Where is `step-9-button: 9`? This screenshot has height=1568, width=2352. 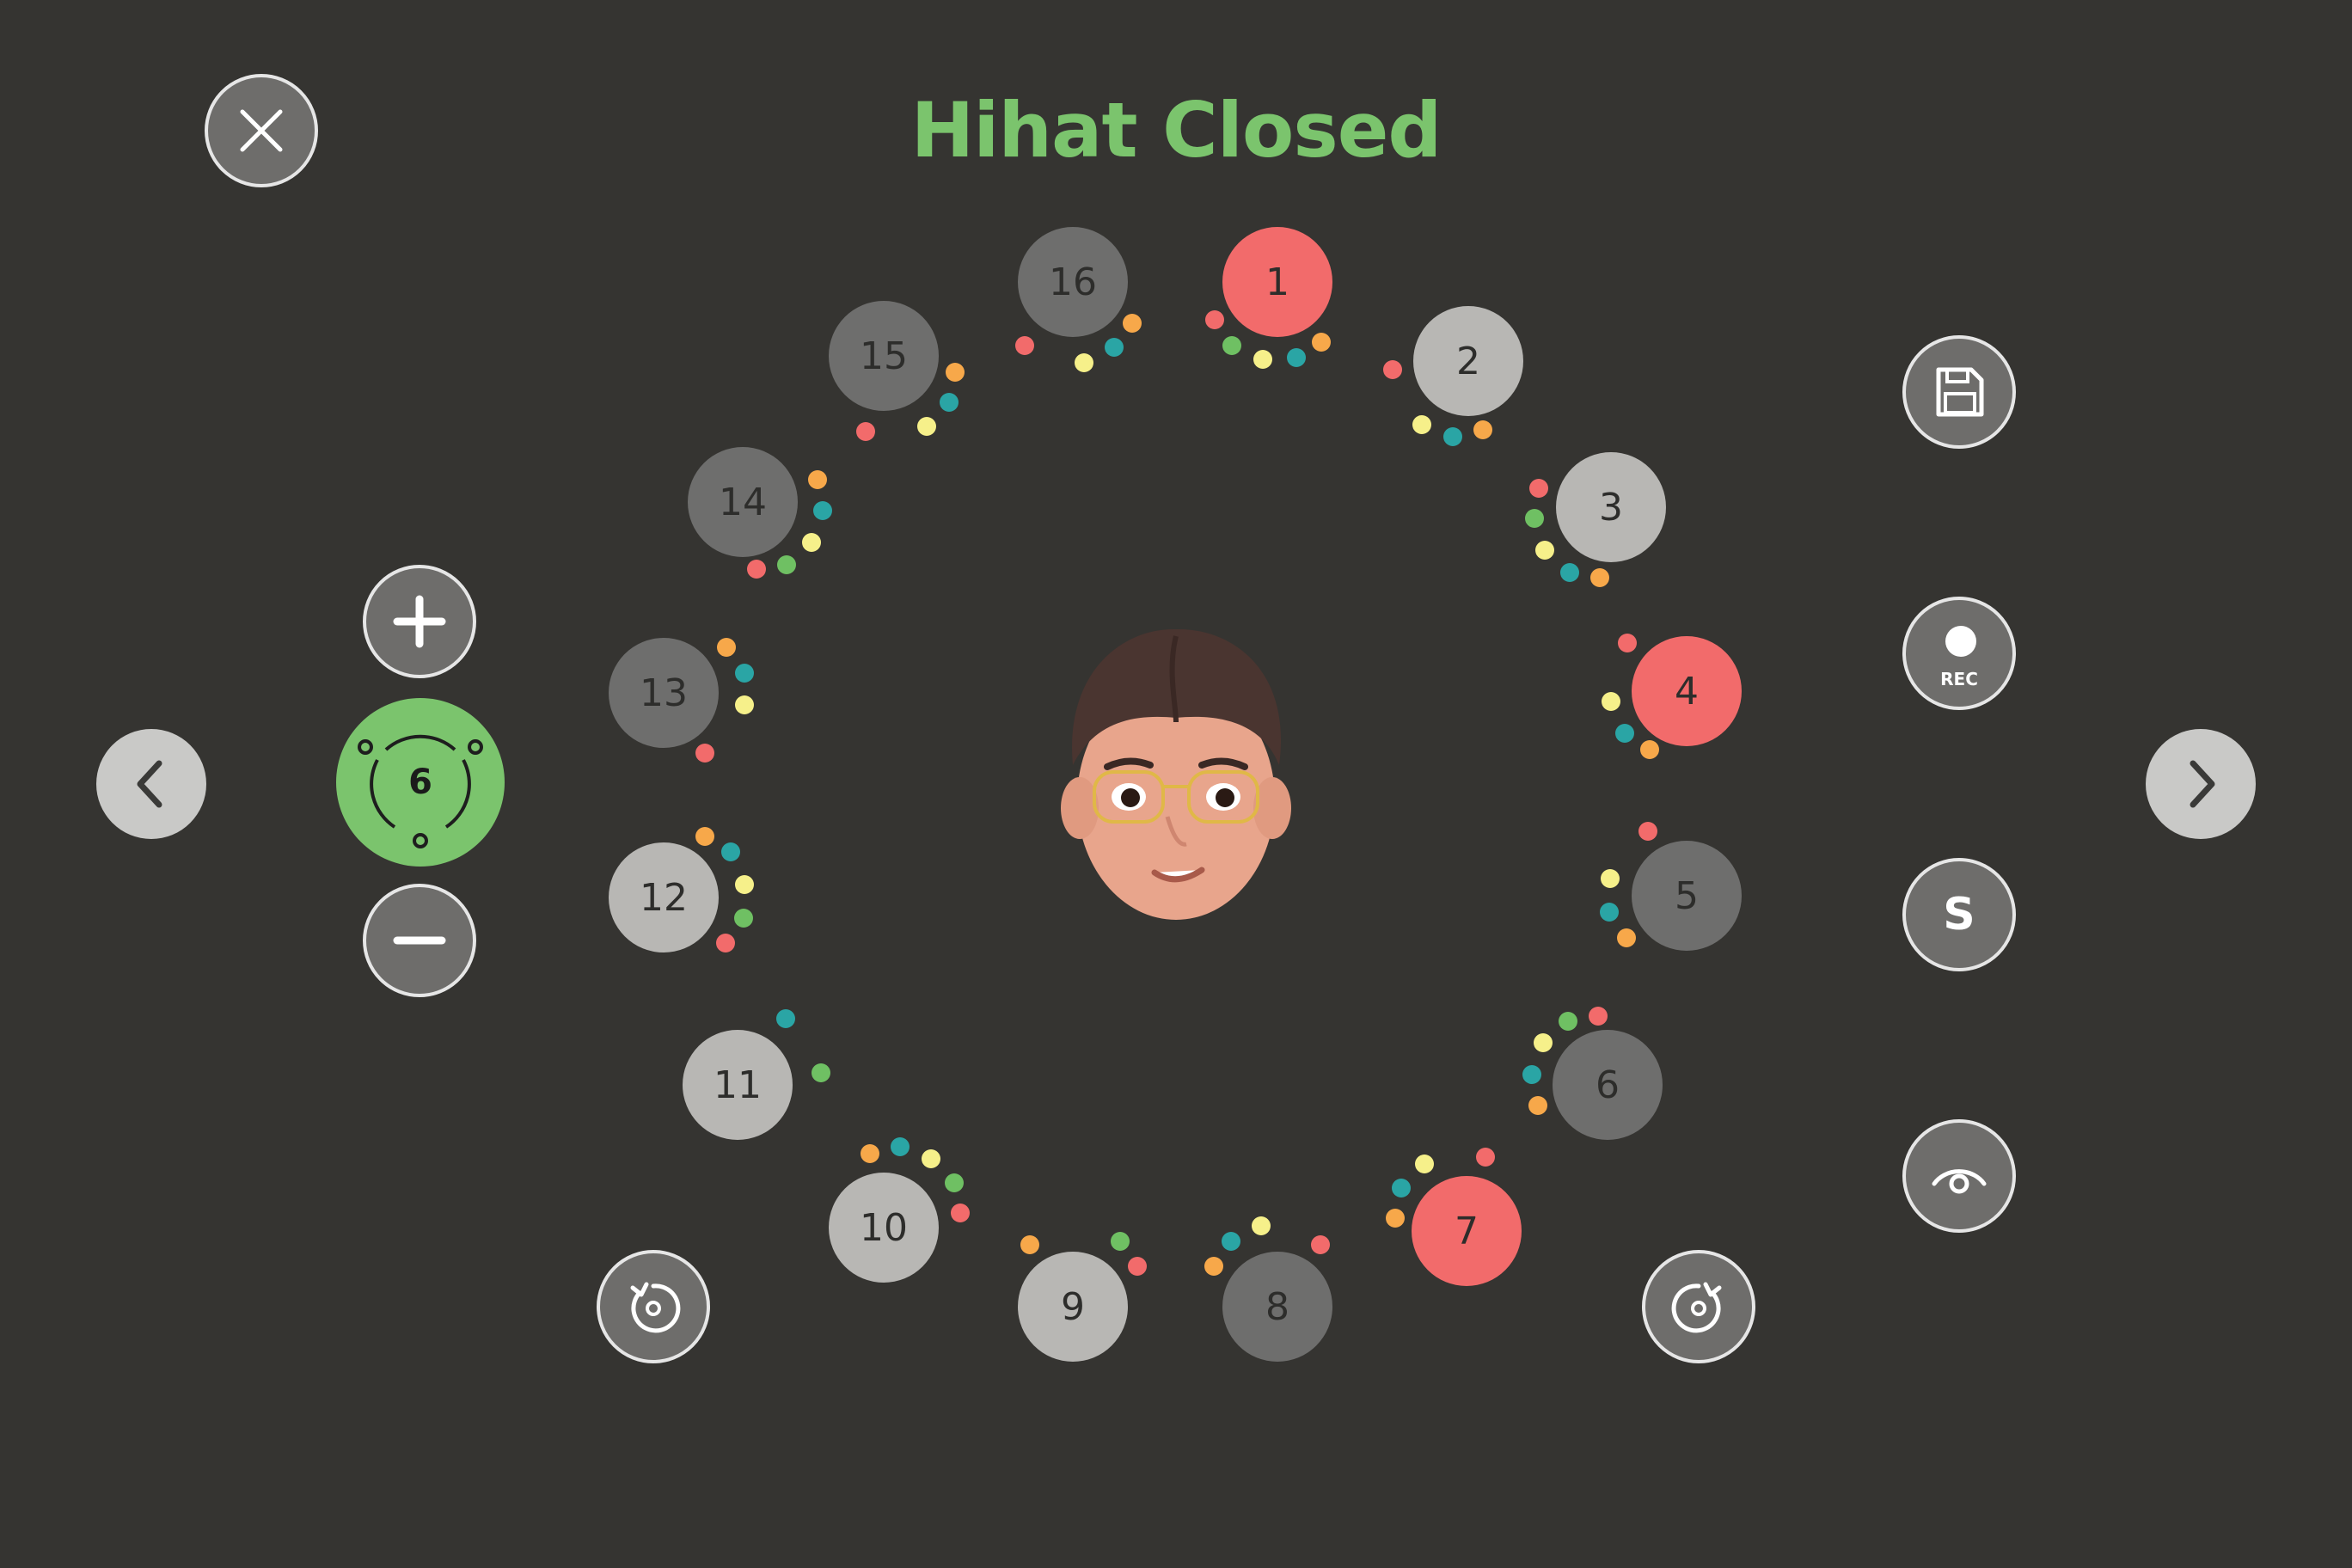
step-9-button: 9 is located at coordinates (1073, 1307).